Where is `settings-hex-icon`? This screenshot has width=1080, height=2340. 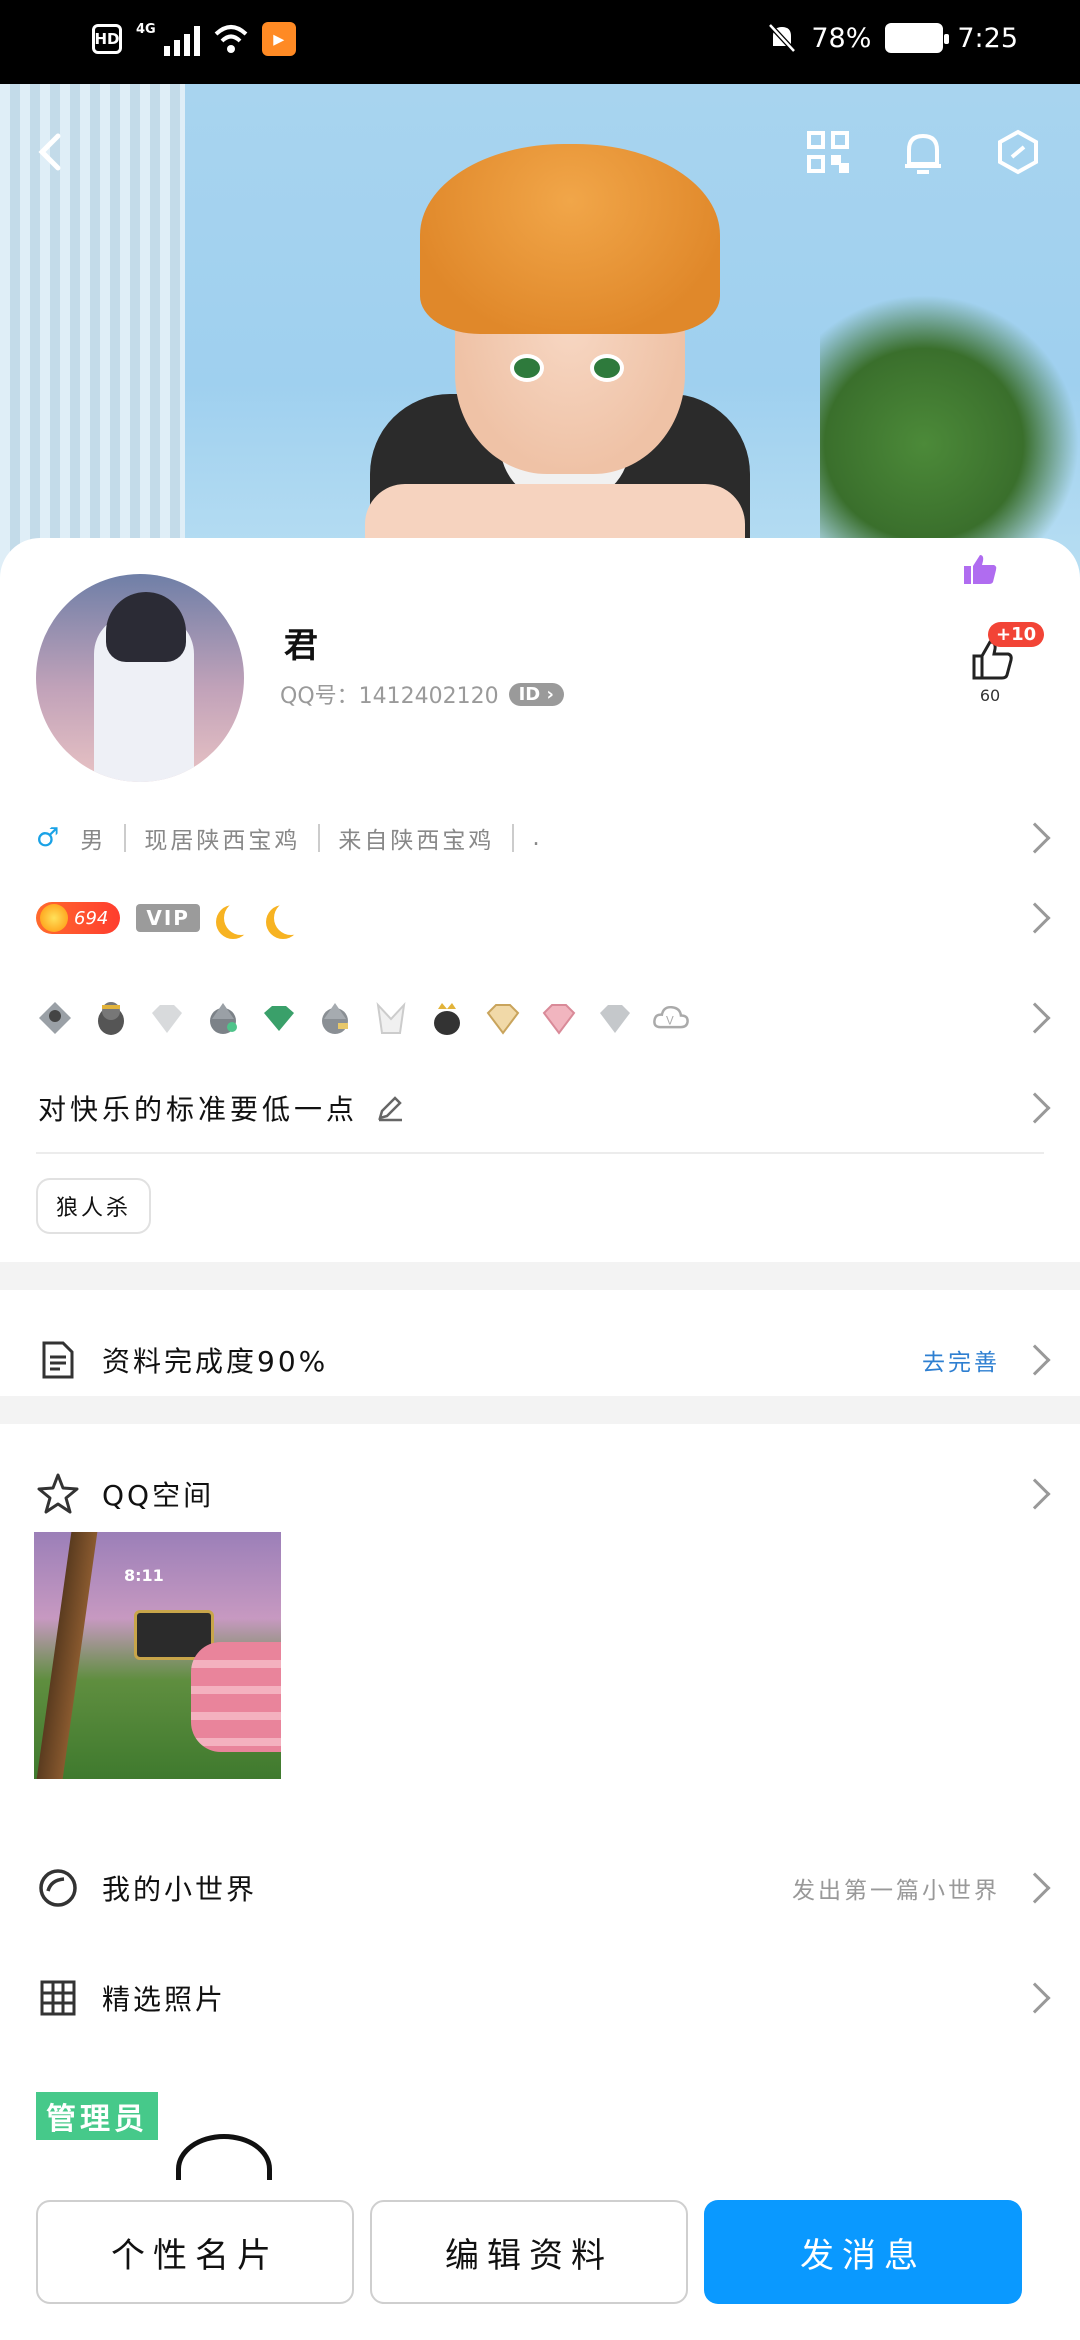 settings-hex-icon is located at coordinates (1018, 152).